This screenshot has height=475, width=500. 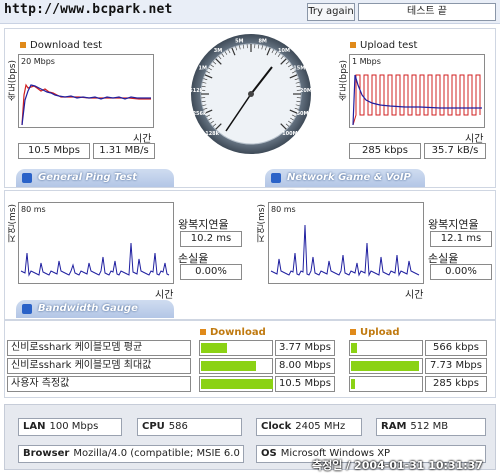 What do you see at coordinates (34, 426) in the screenshot?
I see `lan-label: LAN` at bounding box center [34, 426].